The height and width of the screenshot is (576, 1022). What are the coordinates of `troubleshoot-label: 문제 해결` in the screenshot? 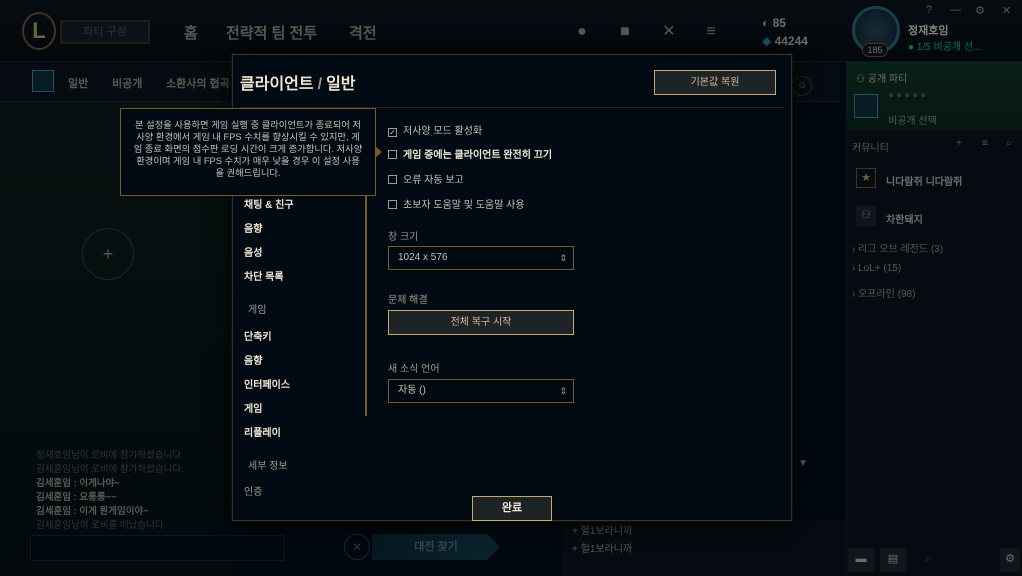 It's located at (408, 300).